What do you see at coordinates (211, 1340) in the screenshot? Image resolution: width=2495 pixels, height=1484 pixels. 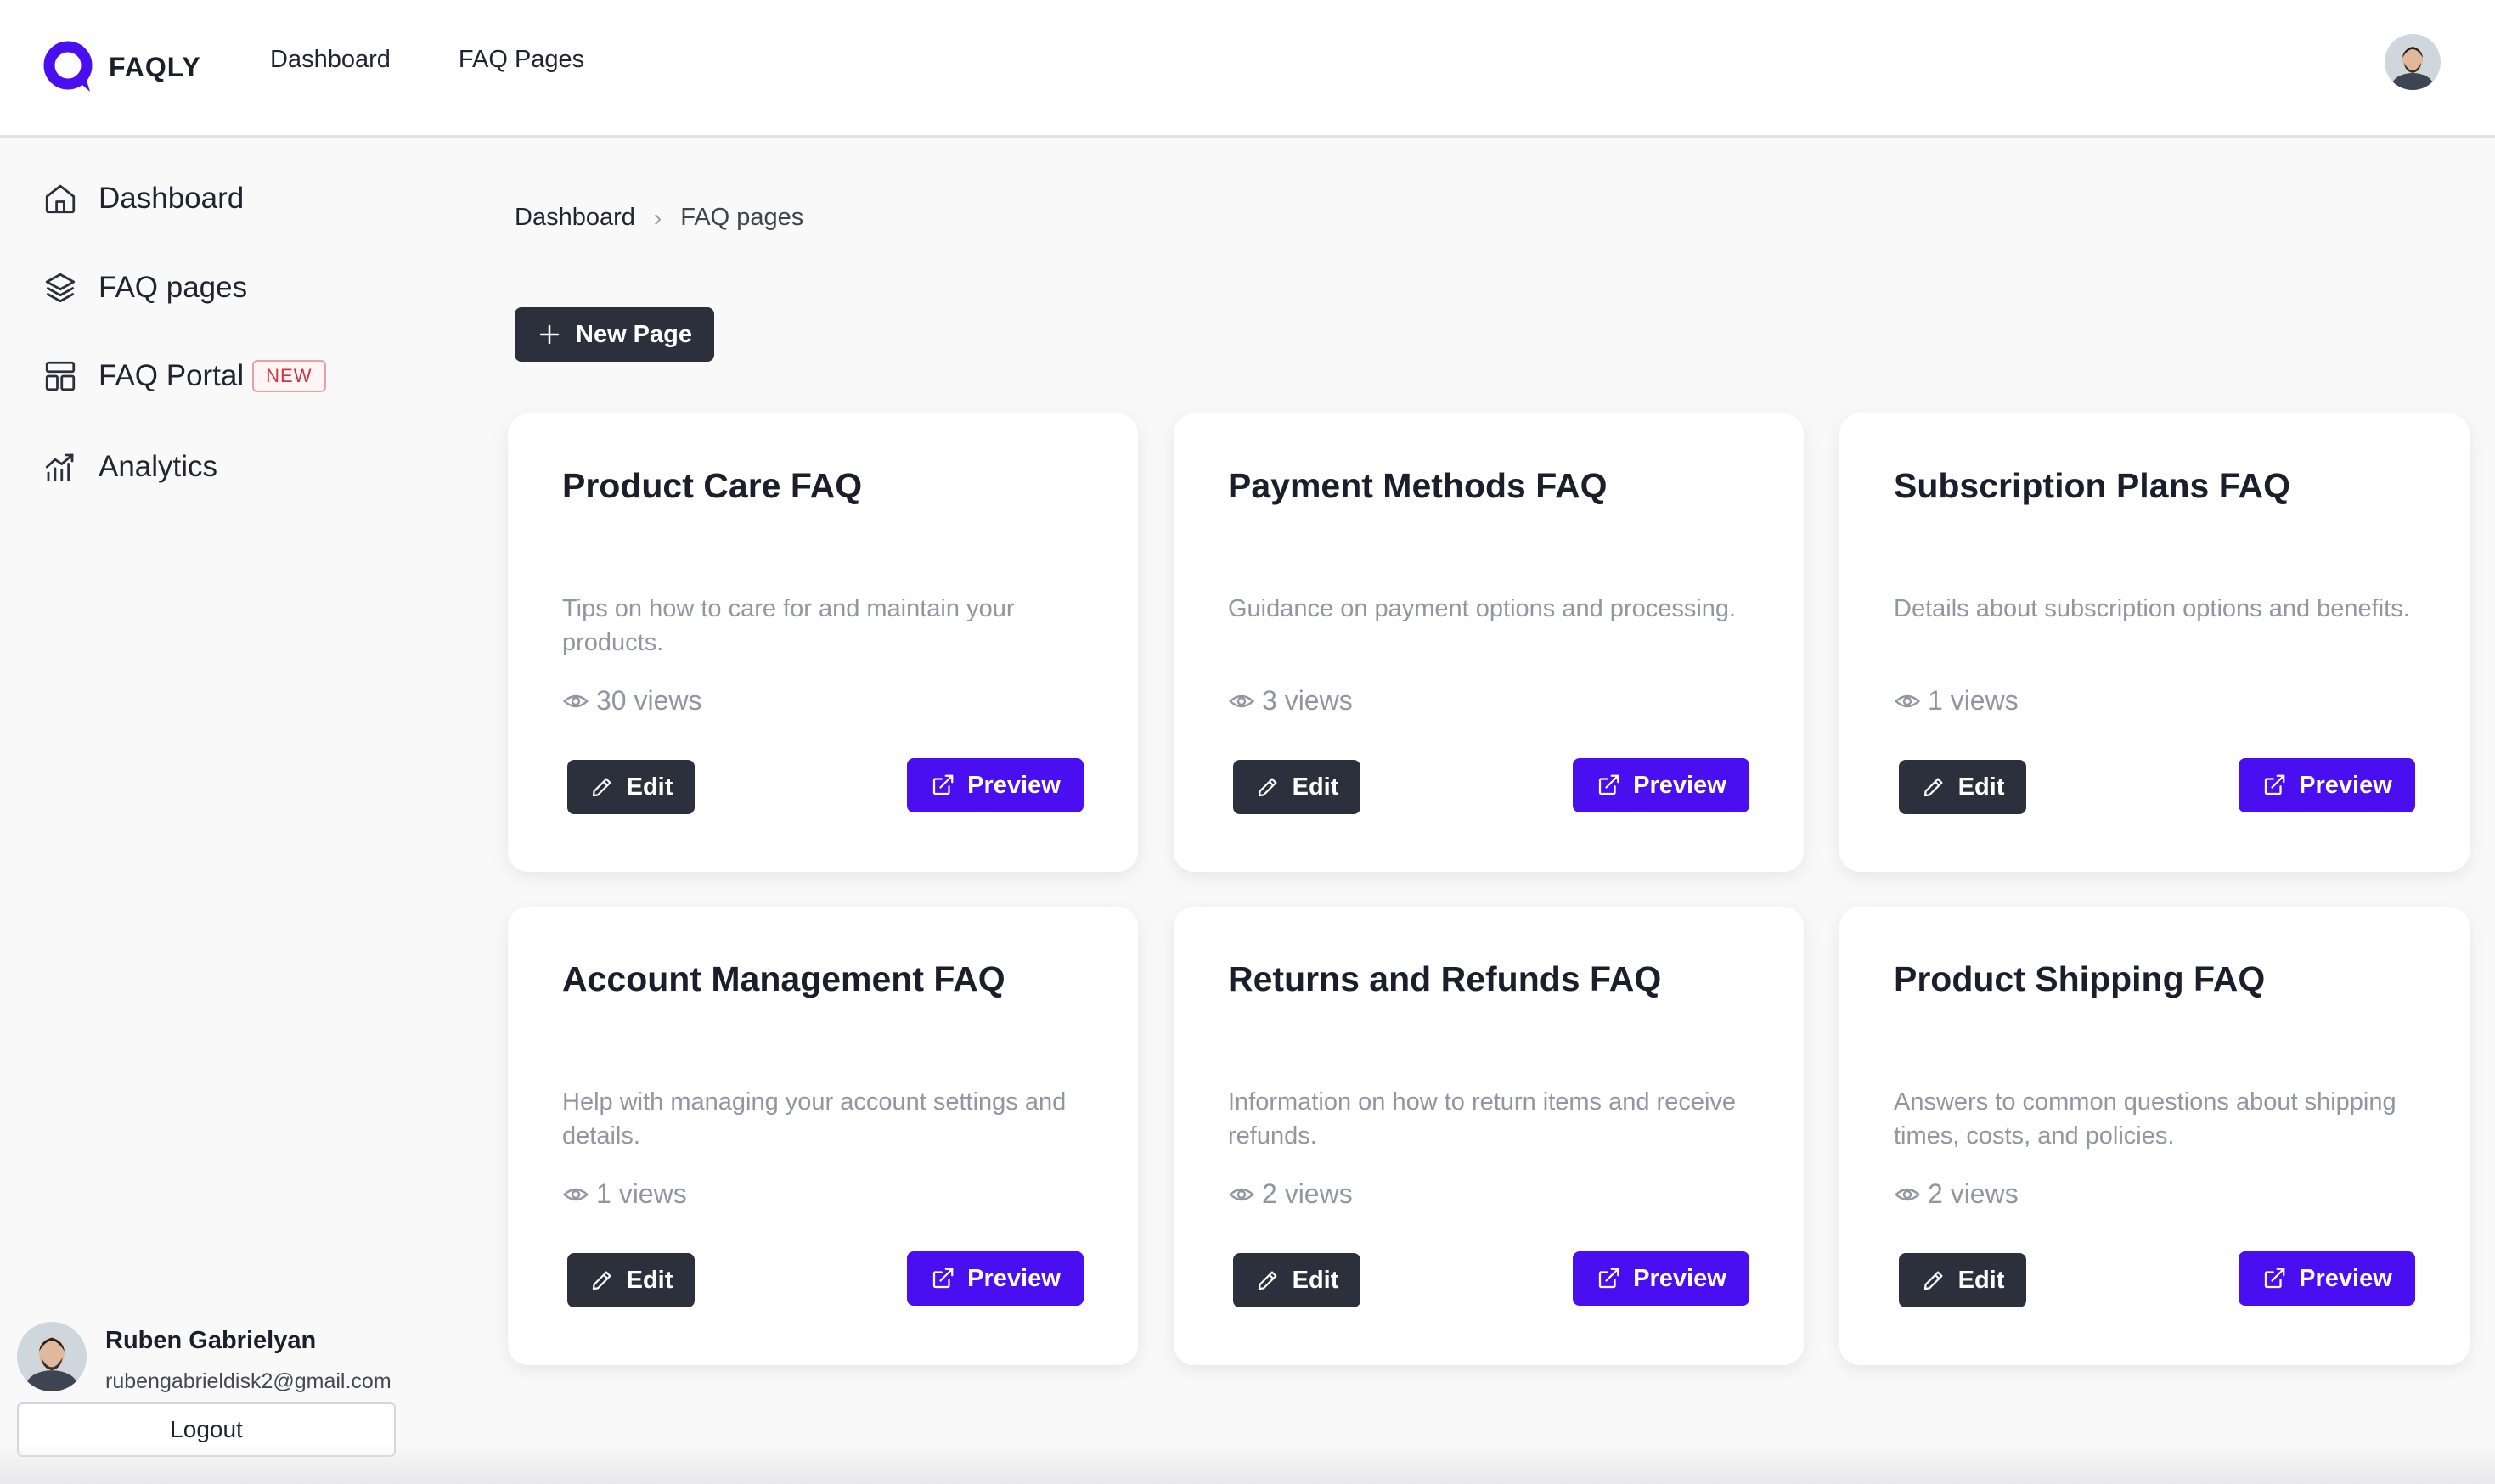 I see `user-name: Ruben Gabrielyan` at bounding box center [211, 1340].